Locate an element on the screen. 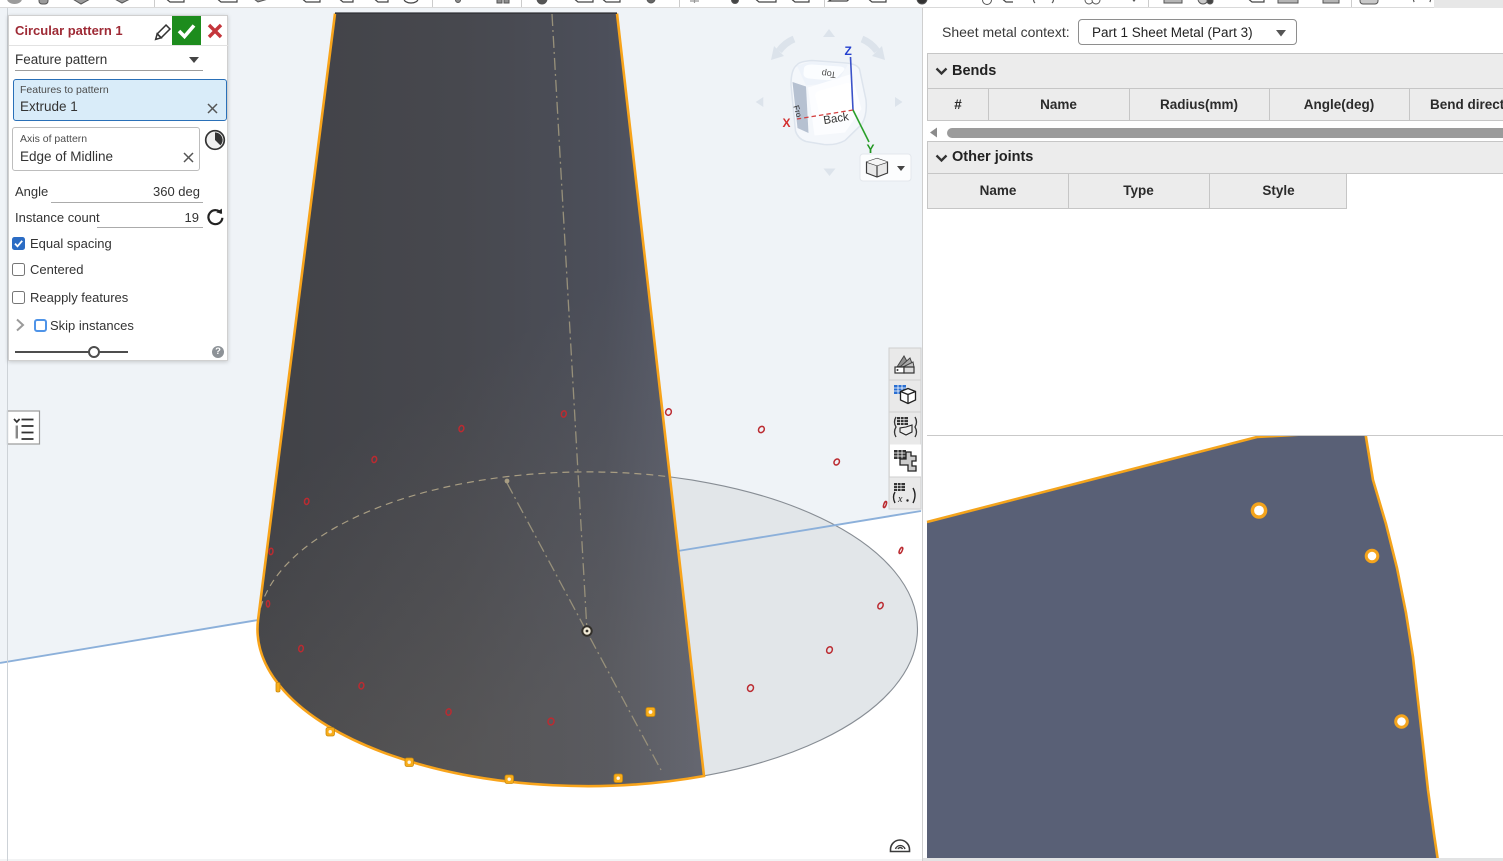 The image size is (1503, 861). svg-text: x is located at coordinates (900, 499).